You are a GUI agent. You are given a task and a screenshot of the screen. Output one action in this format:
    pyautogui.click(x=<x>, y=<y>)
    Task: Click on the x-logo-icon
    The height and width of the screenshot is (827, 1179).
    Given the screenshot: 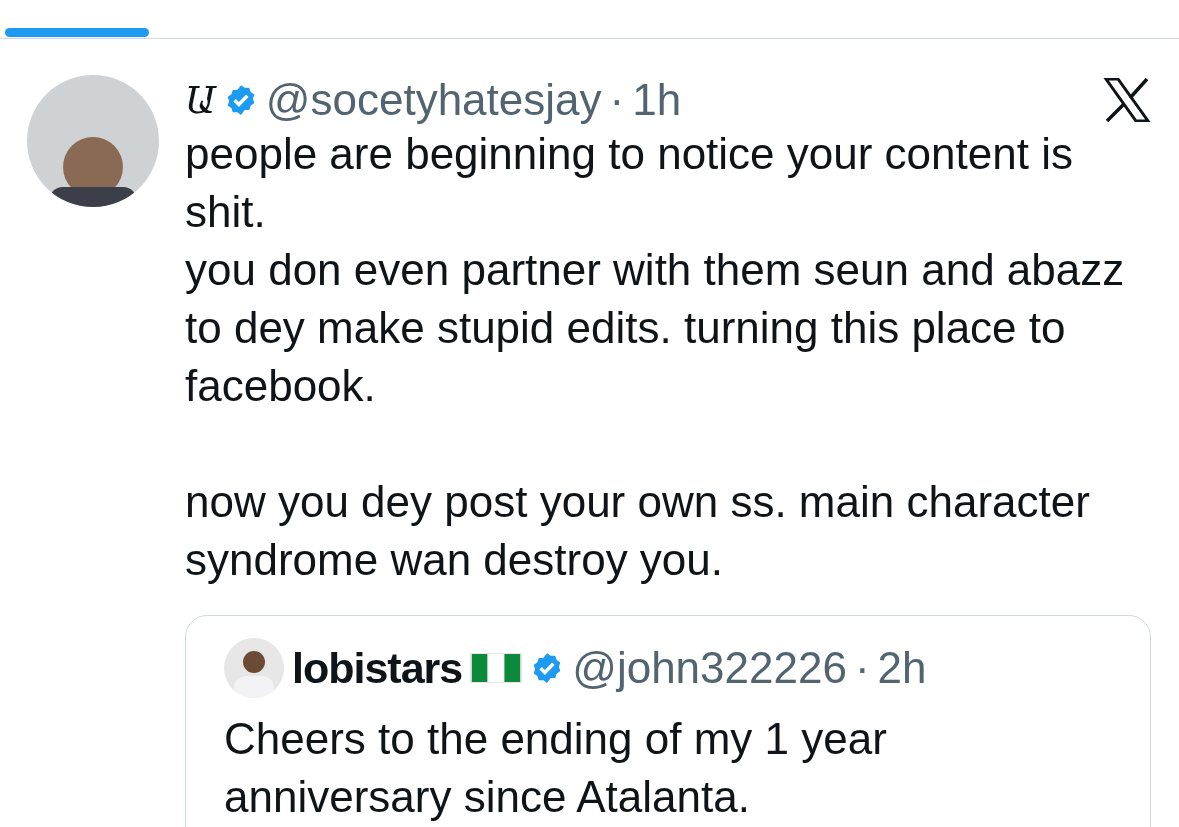 What is the action you would take?
    pyautogui.click(x=1127, y=100)
    